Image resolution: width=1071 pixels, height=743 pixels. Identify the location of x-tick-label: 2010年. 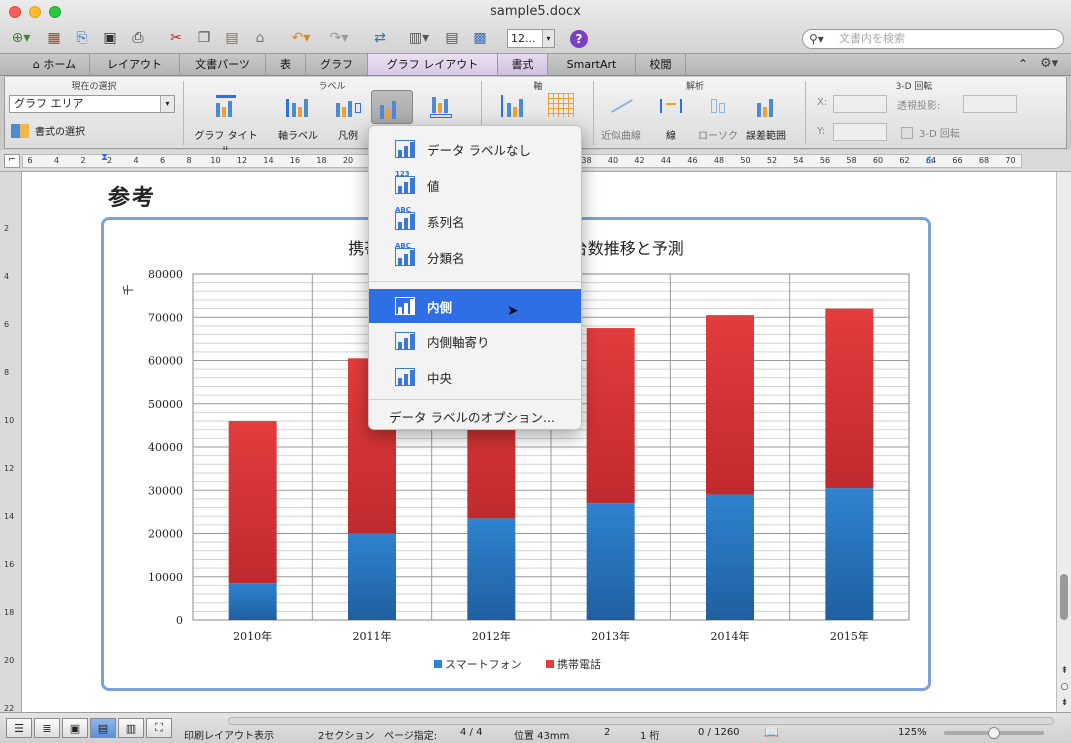
(252, 636).